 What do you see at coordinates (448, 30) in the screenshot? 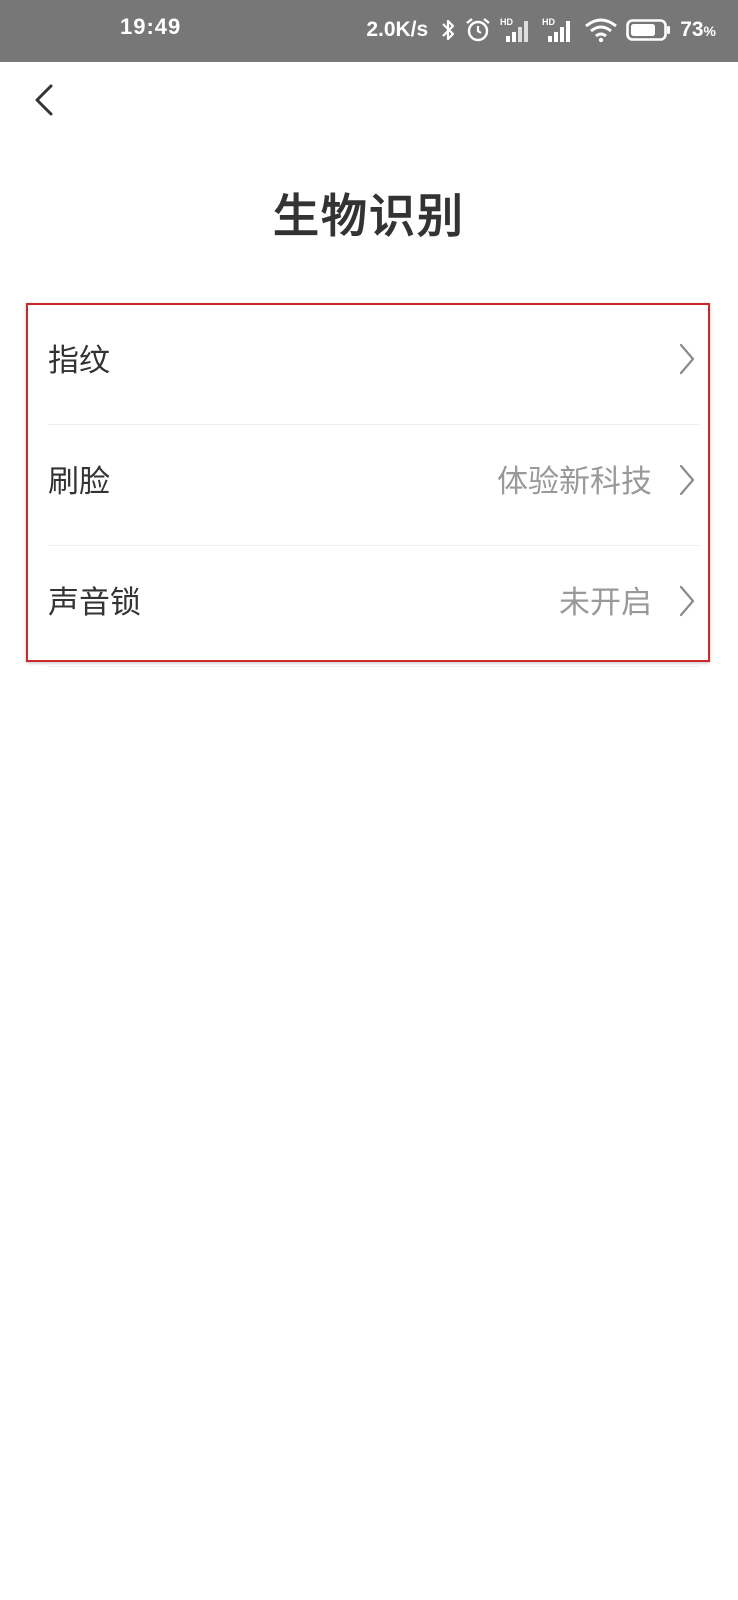
I see `bluetooth-icon` at bounding box center [448, 30].